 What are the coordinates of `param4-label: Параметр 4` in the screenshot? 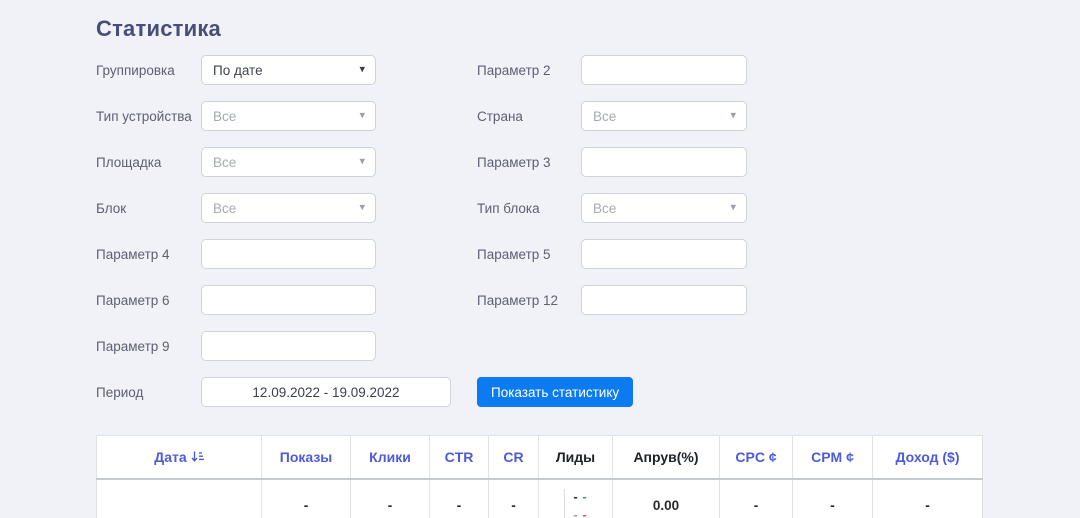 It's located at (133, 254).